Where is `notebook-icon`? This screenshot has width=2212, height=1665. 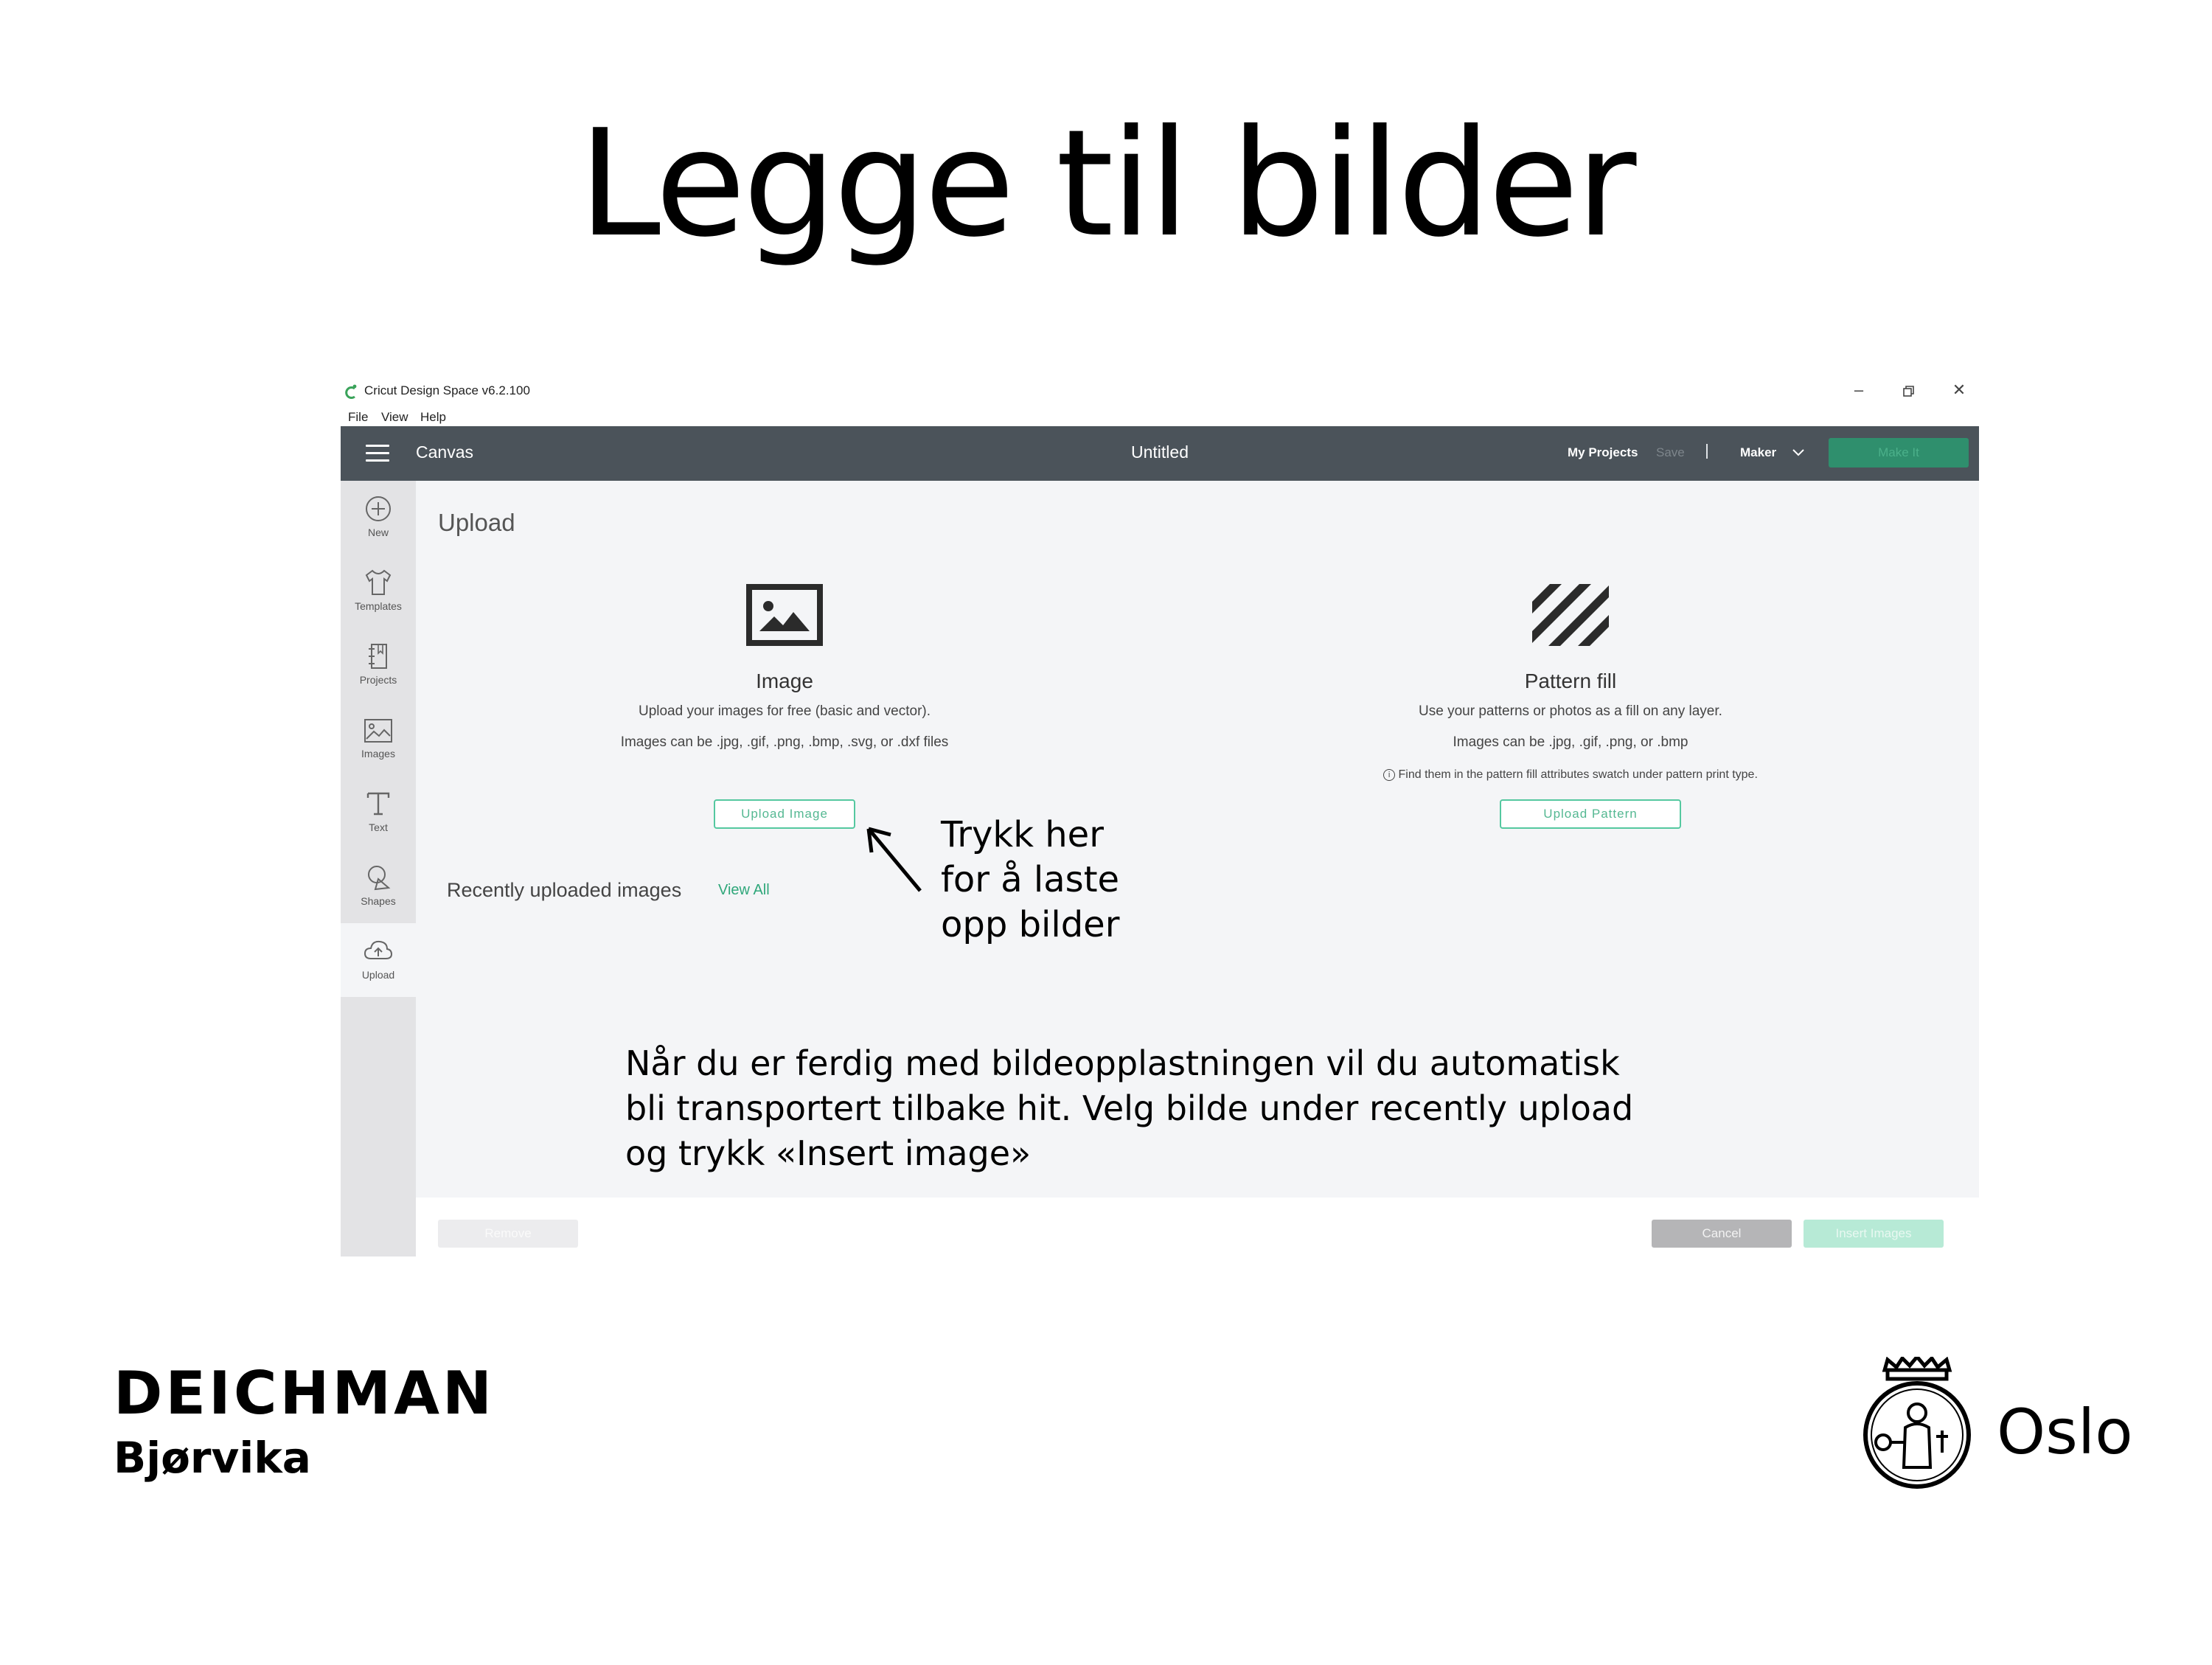
notebook-icon is located at coordinates (378, 656).